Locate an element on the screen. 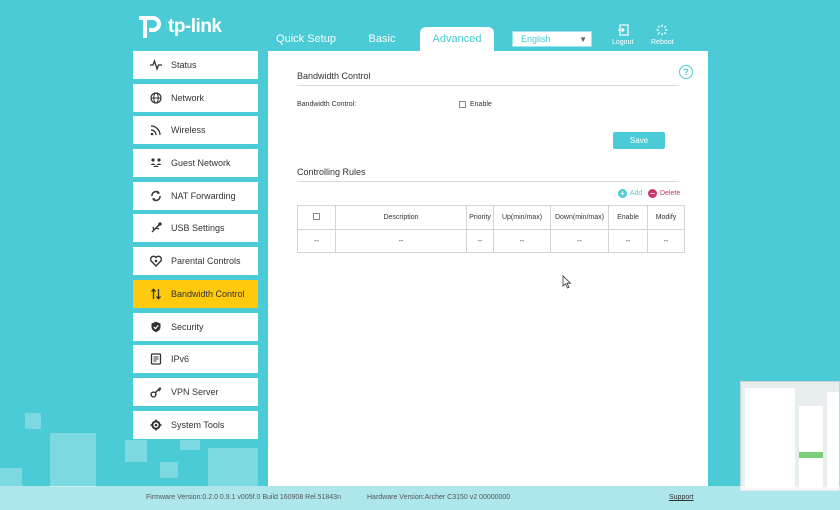 The height and width of the screenshot is (510, 840). col-description: Description is located at coordinates (401, 217).